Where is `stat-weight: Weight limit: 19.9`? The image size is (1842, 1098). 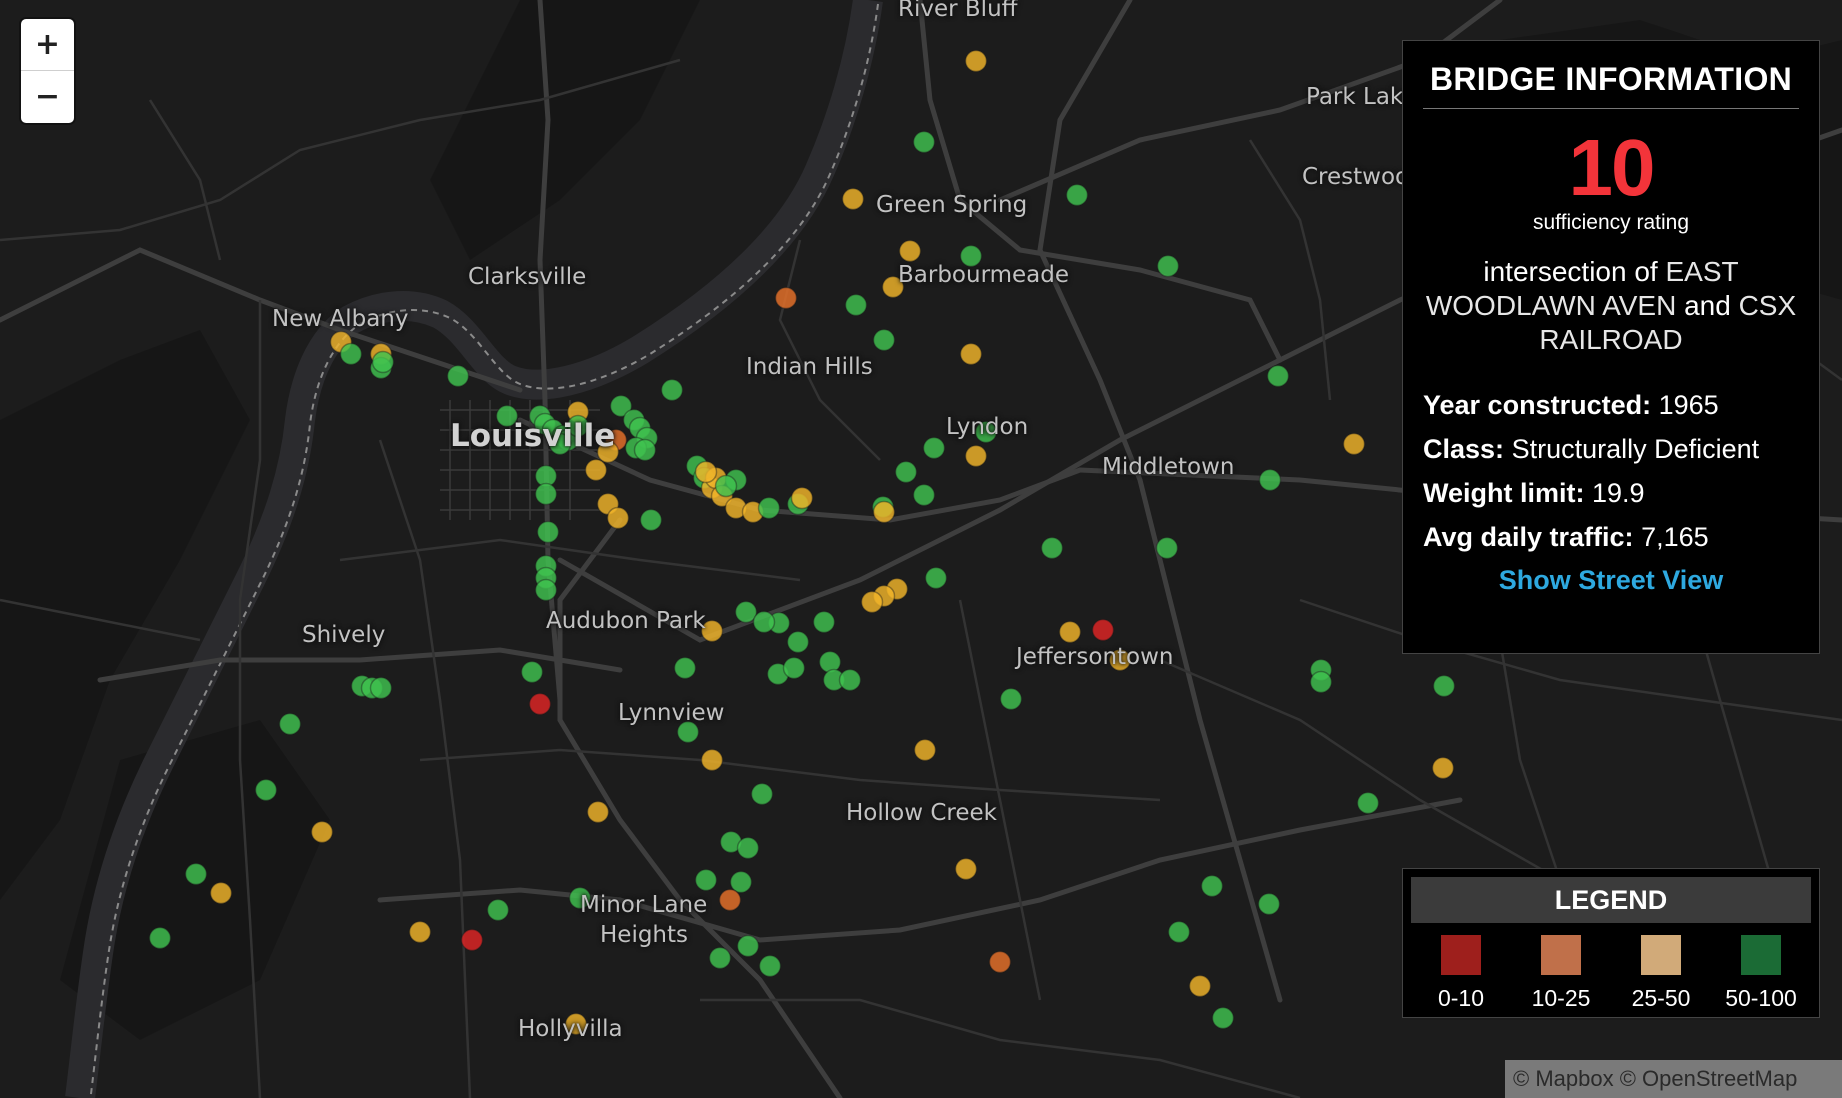
stat-weight: Weight limit: 19.9 is located at coordinates (1621, 493).